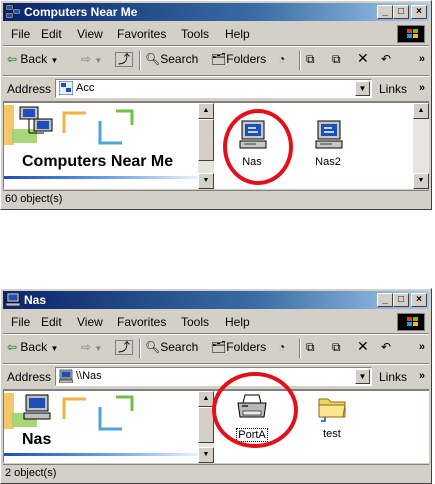  What do you see at coordinates (85, 88) in the screenshot?
I see `address-value: Acc` at bounding box center [85, 88].